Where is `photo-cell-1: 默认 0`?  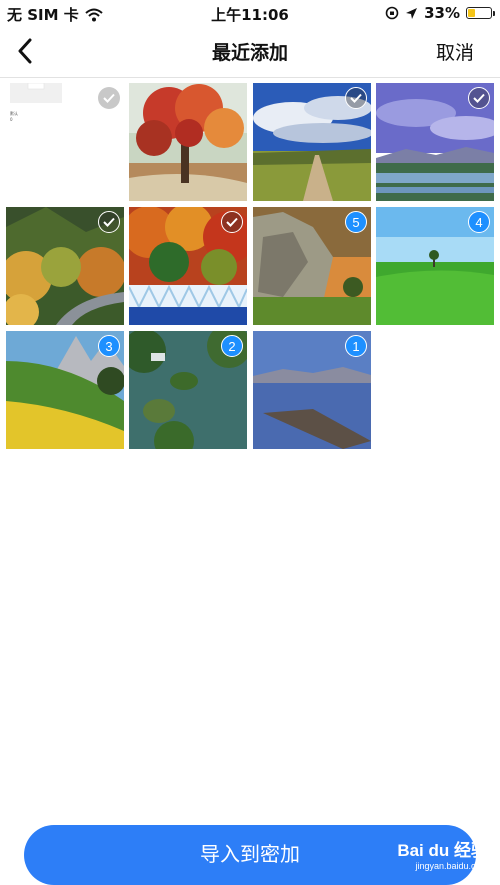 photo-cell-1: 默认 0 is located at coordinates (65, 142).